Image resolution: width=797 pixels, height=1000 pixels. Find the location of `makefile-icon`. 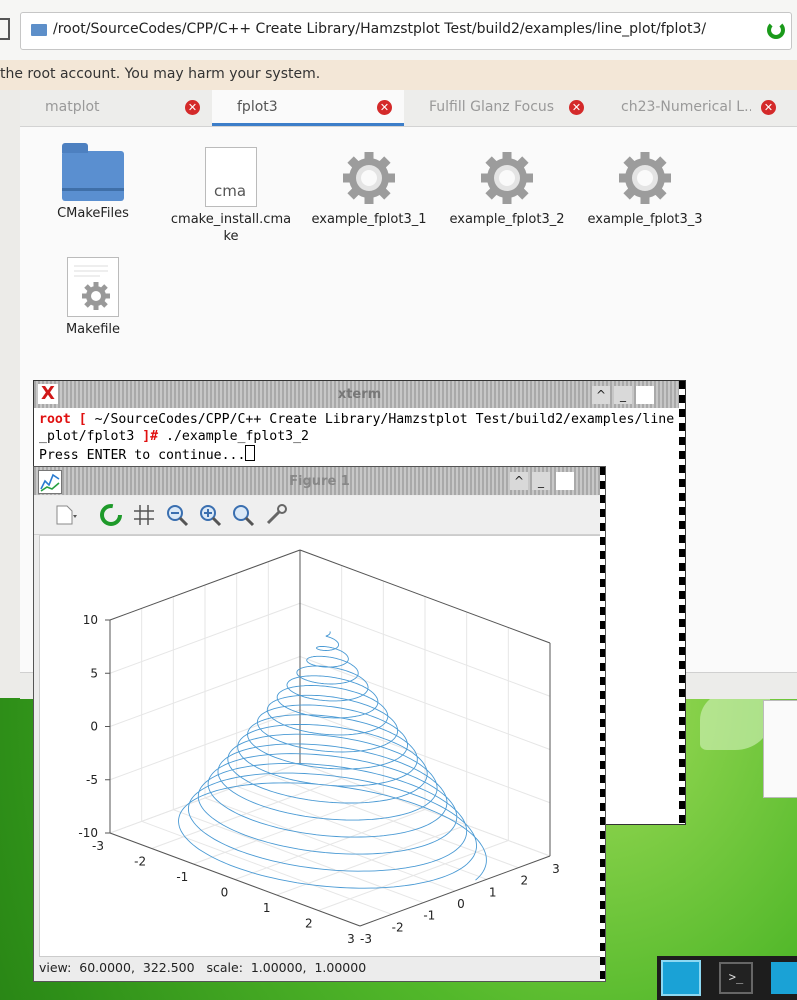

makefile-icon is located at coordinates (93, 287).